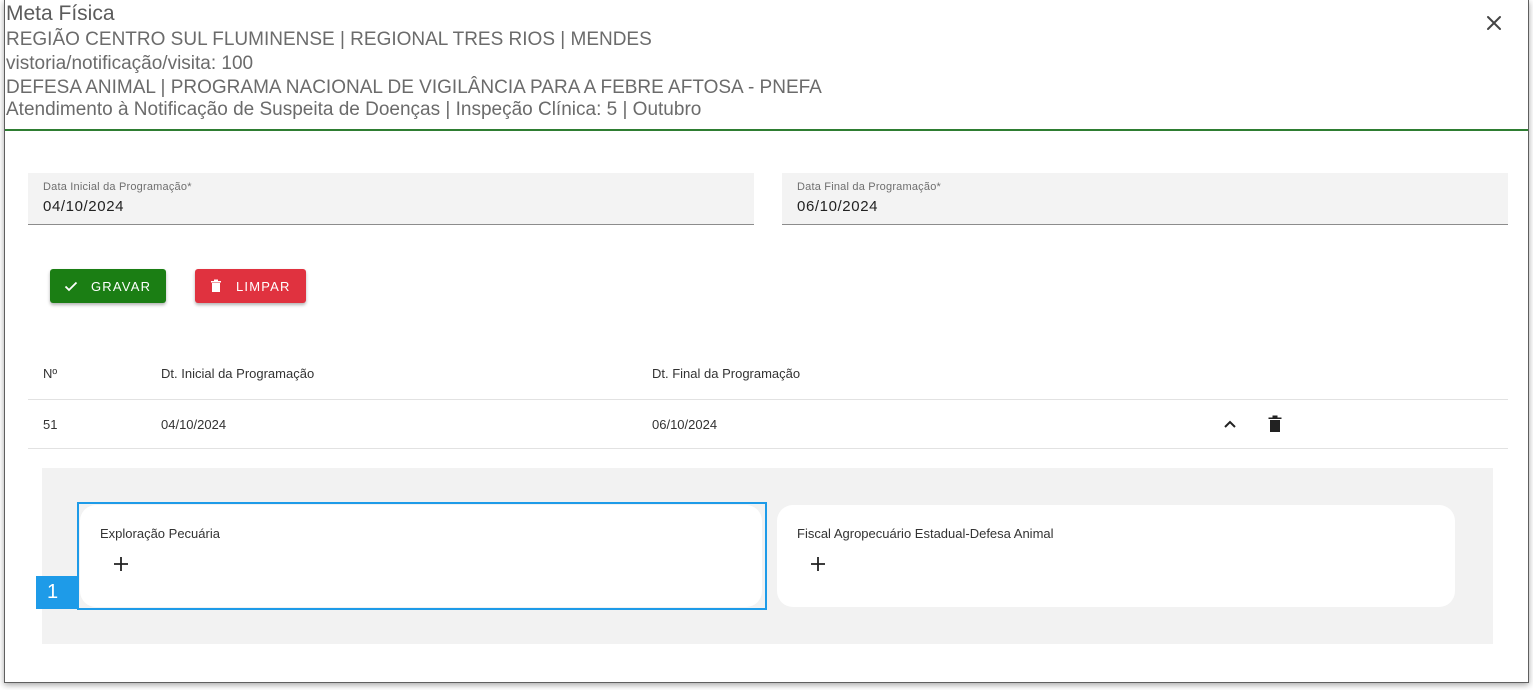 The width and height of the screenshot is (1533, 690). I want to click on clear-button: LIMPAR, so click(250, 286).